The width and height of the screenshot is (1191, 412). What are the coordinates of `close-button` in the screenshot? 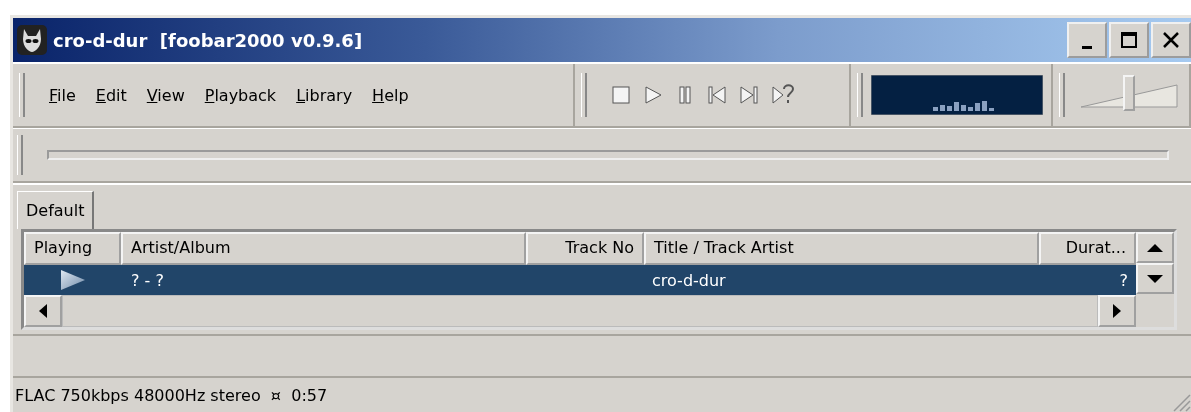 It's located at (1171, 40).